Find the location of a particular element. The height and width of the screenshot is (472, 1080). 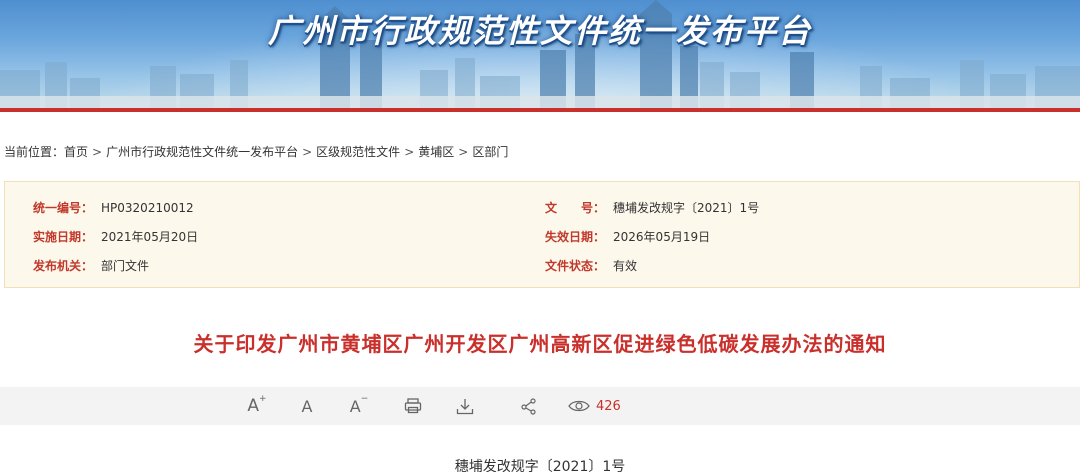

font-large-label: A is located at coordinates (253, 406).